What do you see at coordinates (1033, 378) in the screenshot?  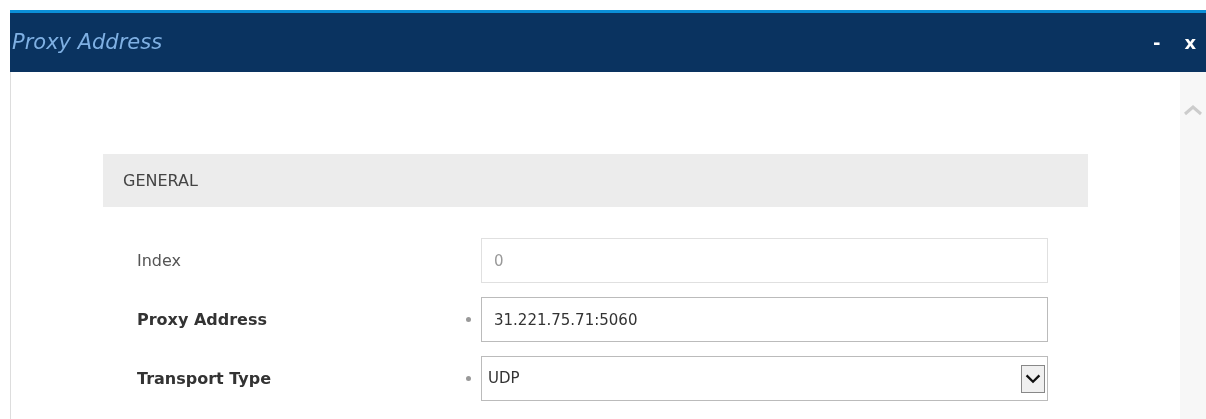 I see `chevron-down-icon` at bounding box center [1033, 378].